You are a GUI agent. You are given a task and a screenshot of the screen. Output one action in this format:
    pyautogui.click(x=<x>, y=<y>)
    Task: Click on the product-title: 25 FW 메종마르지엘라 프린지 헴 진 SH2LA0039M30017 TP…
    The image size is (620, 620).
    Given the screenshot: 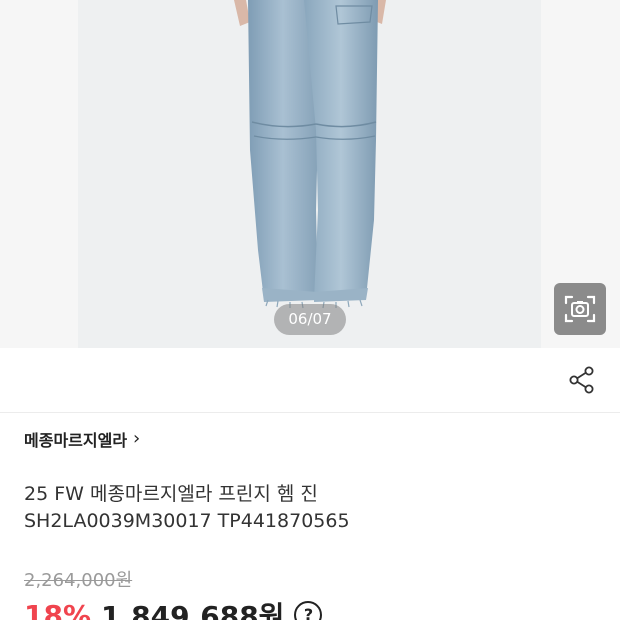 What is the action you would take?
    pyautogui.click(x=309, y=508)
    